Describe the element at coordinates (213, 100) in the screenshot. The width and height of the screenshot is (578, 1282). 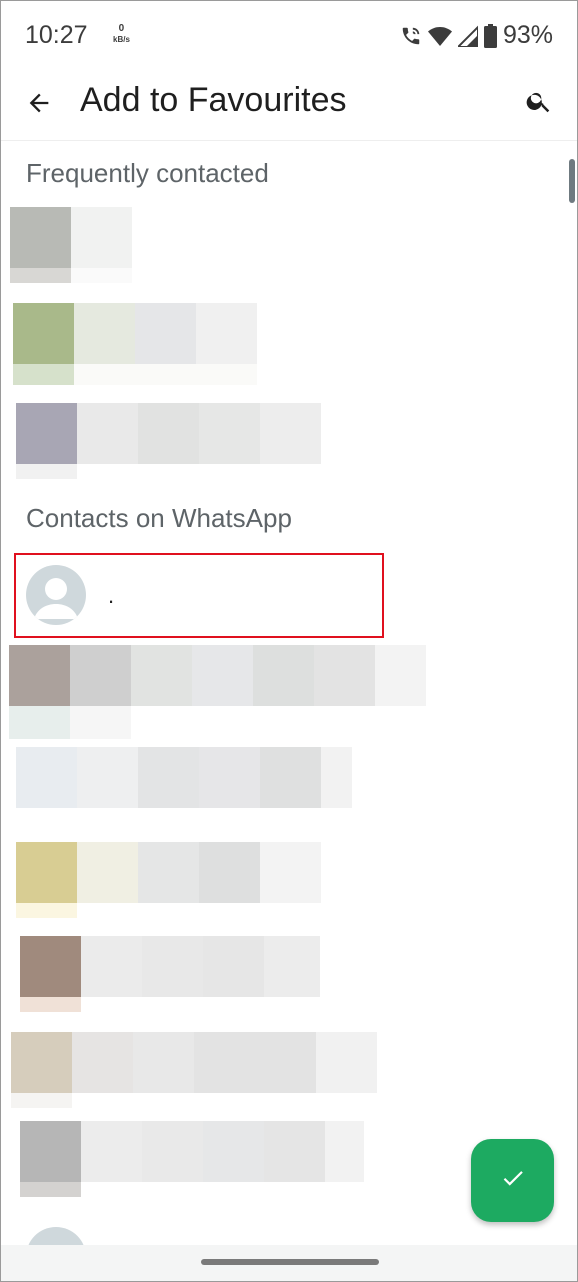
I see `page-title: Add to Favourites` at that location.